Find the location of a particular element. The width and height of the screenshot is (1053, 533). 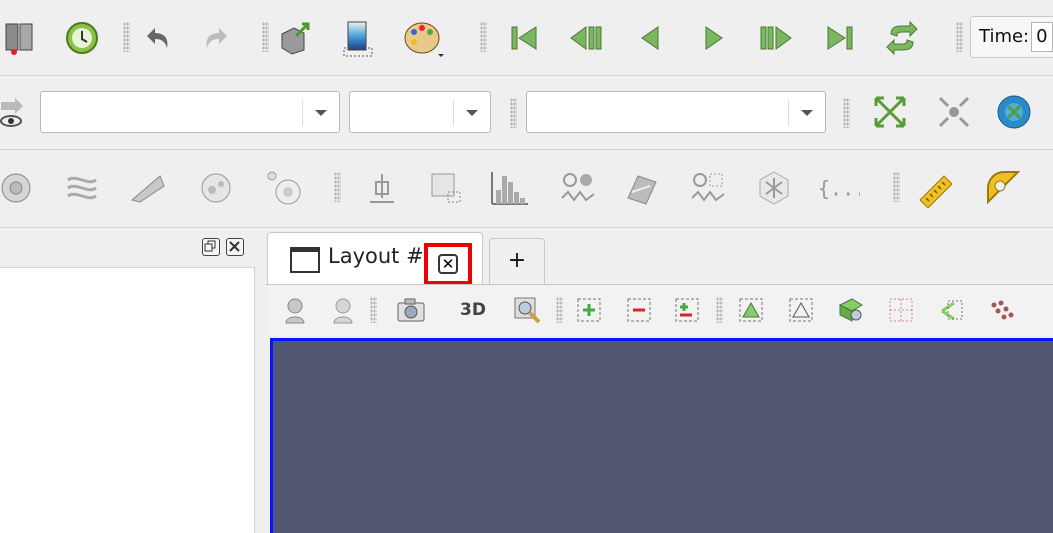

select-block-icon is located at coordinates (687, 310).